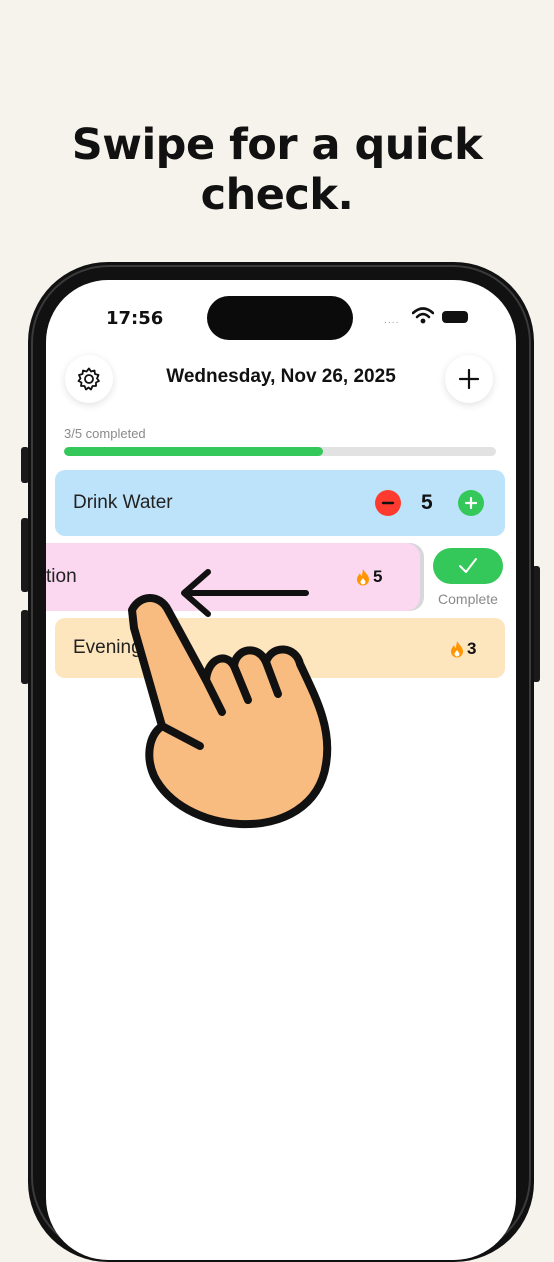 This screenshot has width=554, height=1262. Describe the element at coordinates (468, 599) in the screenshot. I see `complete-label: Complete` at that location.